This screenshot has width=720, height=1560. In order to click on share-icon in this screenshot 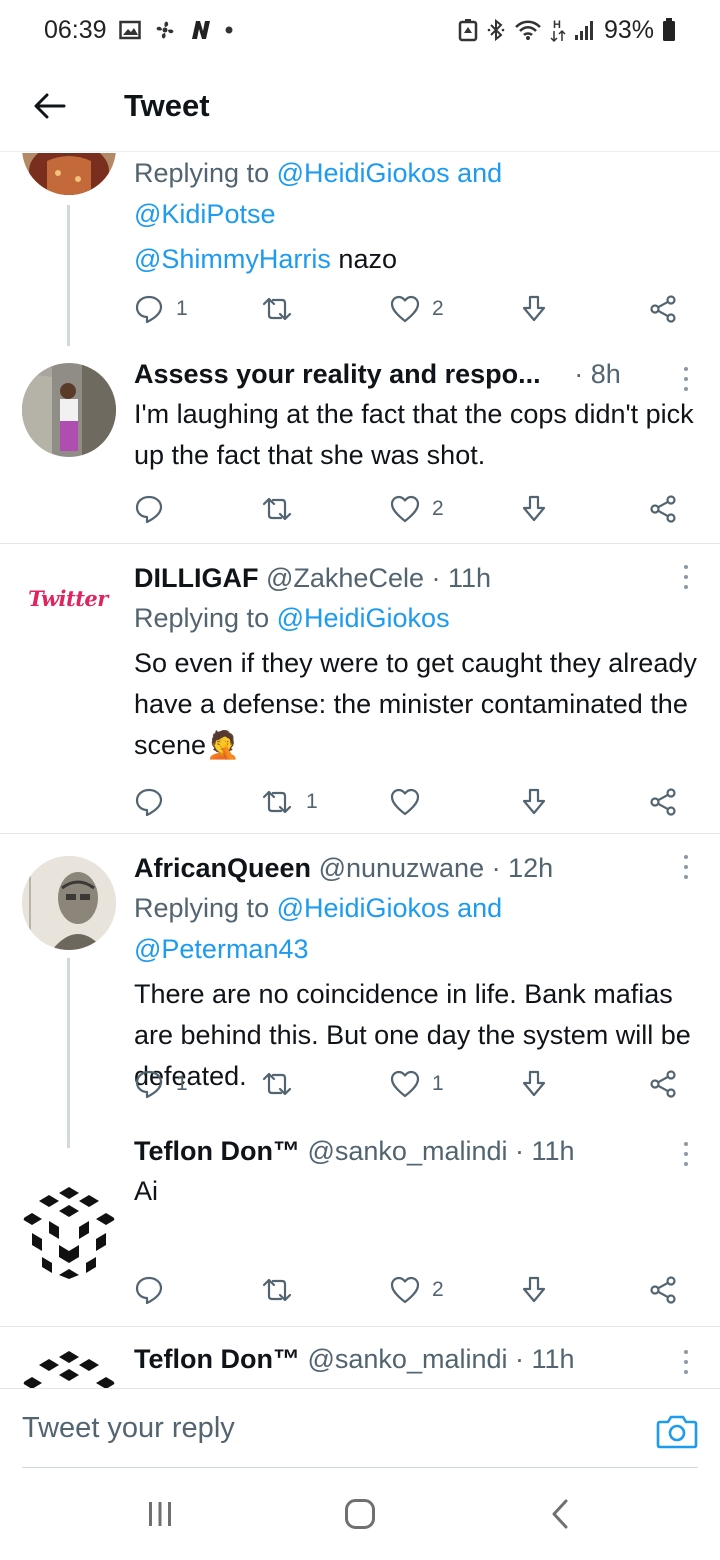, I will do `click(663, 309)`.